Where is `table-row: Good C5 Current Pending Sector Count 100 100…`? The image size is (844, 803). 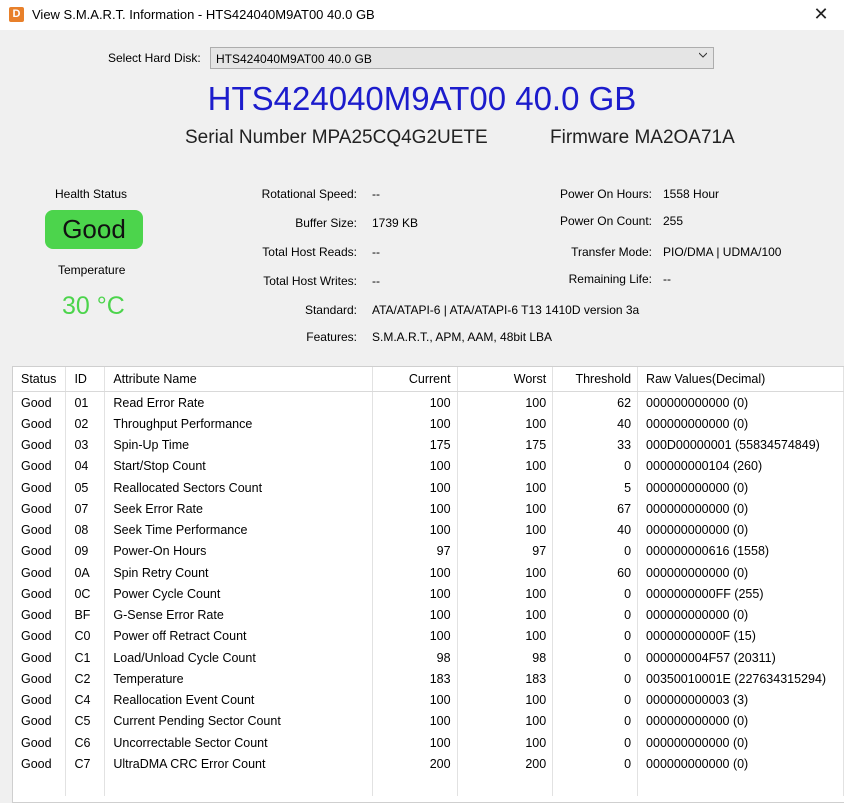
table-row: Good C5 Current Pending Sector Count 100 100… is located at coordinates (428, 721).